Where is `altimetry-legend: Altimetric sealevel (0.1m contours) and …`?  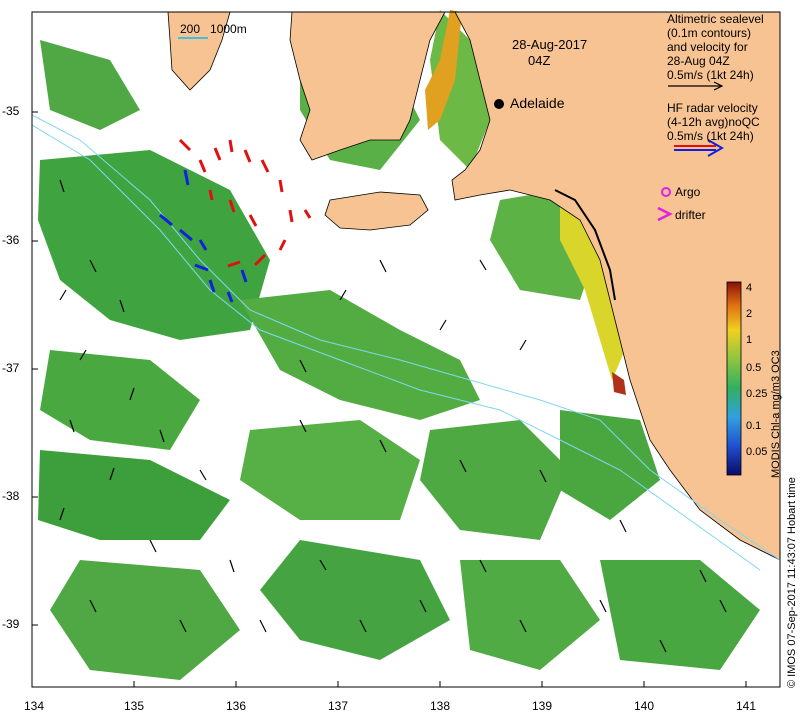 altimetry-legend: Altimetric sealevel (0.1m contours) and … is located at coordinates (715, 47).